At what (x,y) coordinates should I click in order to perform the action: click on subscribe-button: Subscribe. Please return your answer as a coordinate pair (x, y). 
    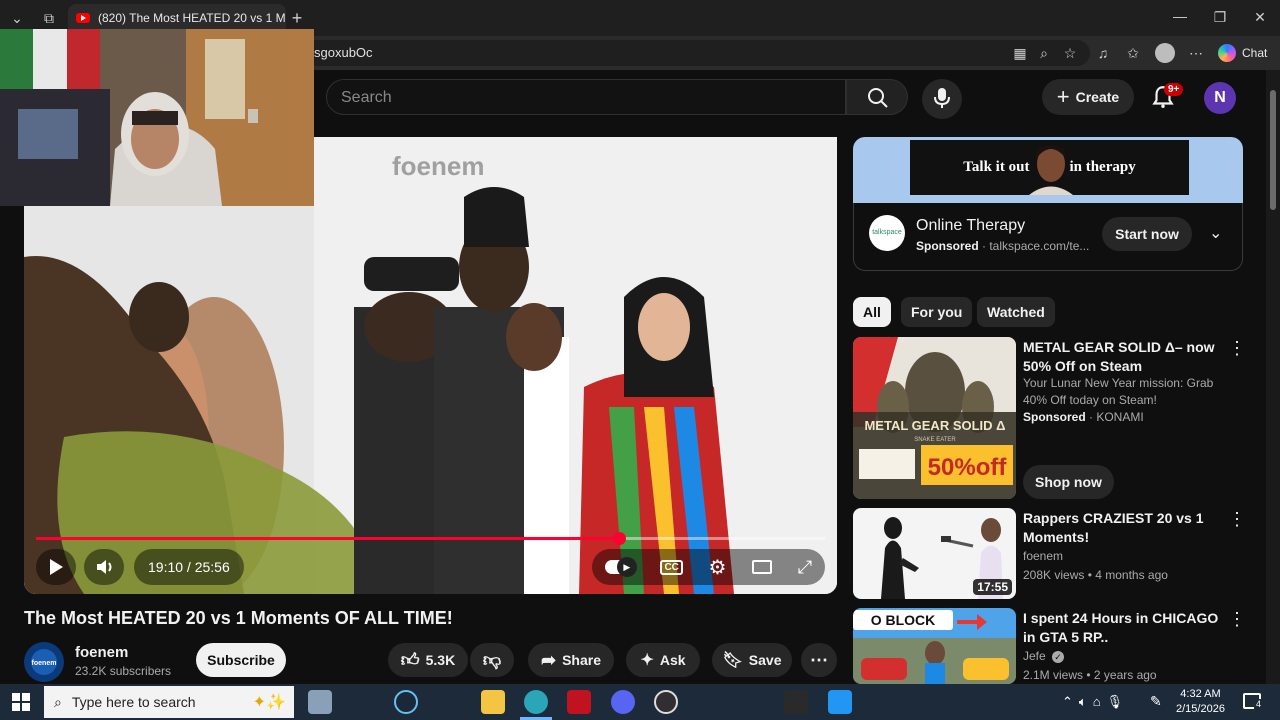
    Looking at the image, I should click on (241, 660).